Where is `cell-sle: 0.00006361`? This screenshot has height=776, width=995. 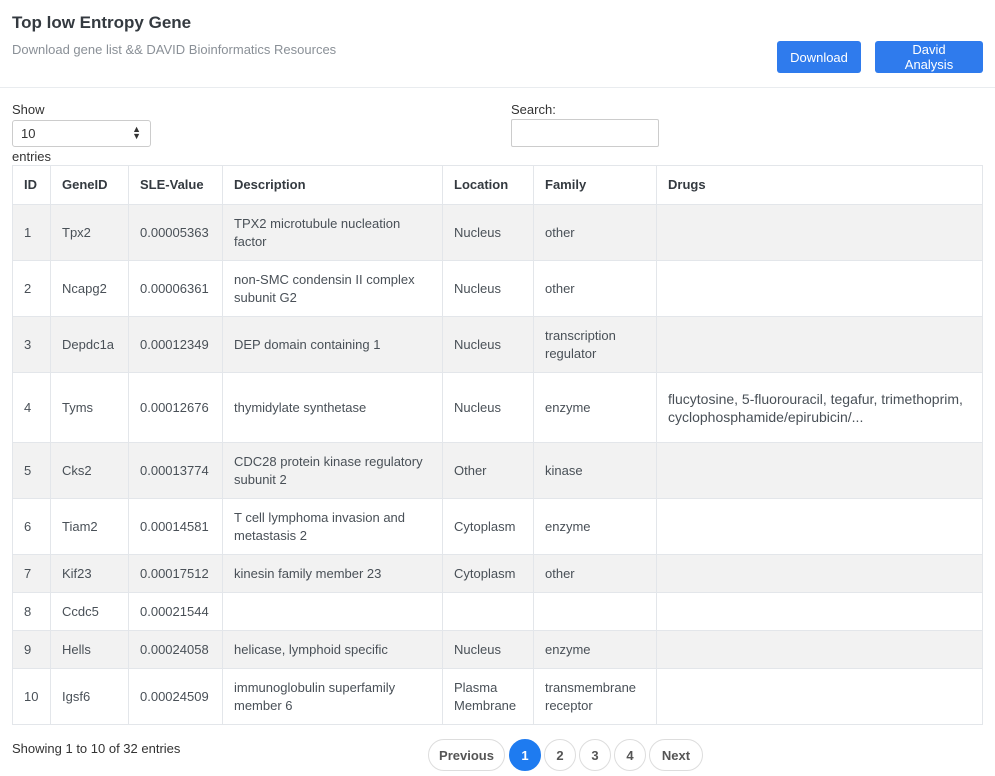 cell-sle: 0.00006361 is located at coordinates (175, 288).